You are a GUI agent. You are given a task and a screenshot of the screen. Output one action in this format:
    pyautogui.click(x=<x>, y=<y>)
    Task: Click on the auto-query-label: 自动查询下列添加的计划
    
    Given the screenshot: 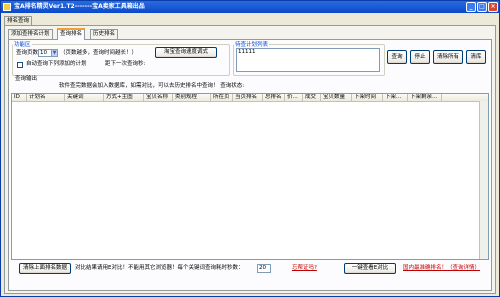 What is the action you would take?
    pyautogui.click(x=56, y=64)
    